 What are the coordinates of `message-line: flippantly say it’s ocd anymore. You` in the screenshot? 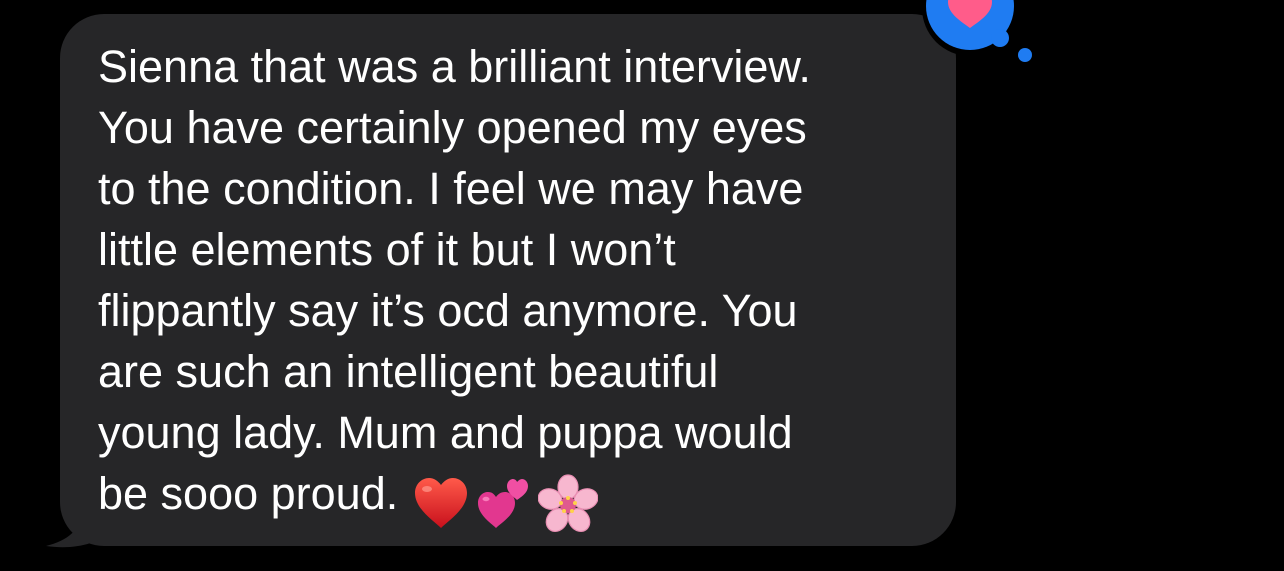 It's located at (448, 310).